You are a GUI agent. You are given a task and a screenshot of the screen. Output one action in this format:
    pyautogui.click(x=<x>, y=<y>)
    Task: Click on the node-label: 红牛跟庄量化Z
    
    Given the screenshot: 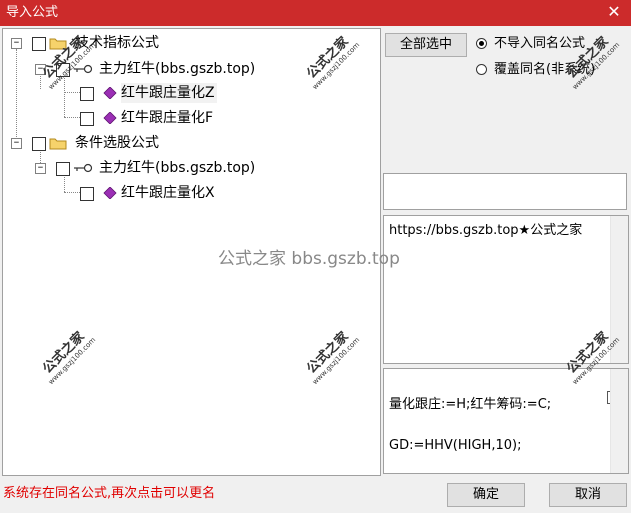 What is the action you would take?
    pyautogui.click(x=169, y=93)
    